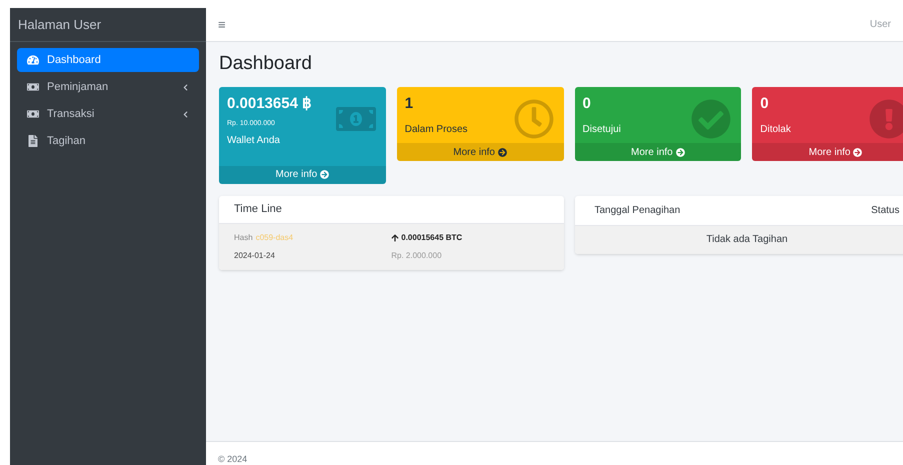  What do you see at coordinates (417, 256) in the screenshot?
I see `rupiah-amount: Rp. 2.000.000` at bounding box center [417, 256].